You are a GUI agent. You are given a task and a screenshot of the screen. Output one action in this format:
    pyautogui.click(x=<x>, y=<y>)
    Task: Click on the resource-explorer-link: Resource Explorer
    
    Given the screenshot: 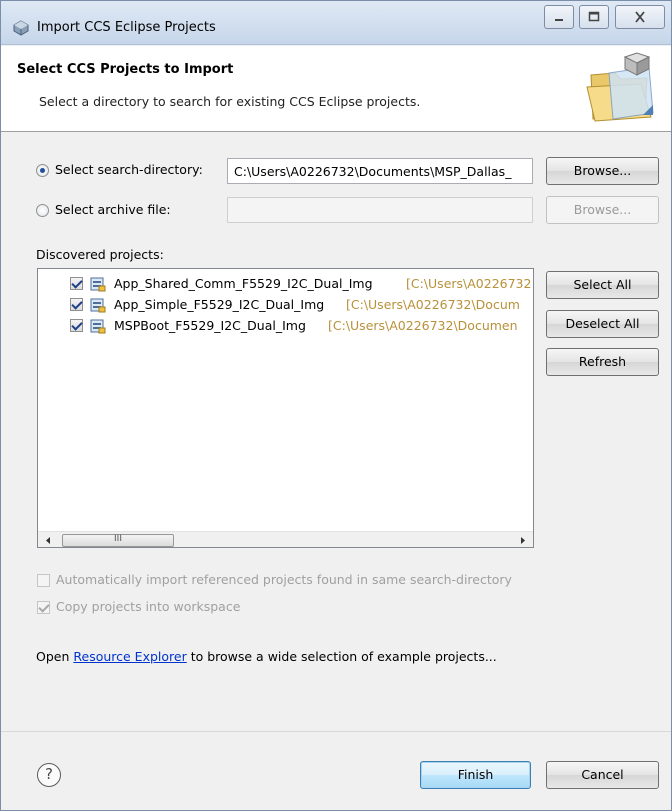 What is the action you would take?
    pyautogui.click(x=129, y=656)
    